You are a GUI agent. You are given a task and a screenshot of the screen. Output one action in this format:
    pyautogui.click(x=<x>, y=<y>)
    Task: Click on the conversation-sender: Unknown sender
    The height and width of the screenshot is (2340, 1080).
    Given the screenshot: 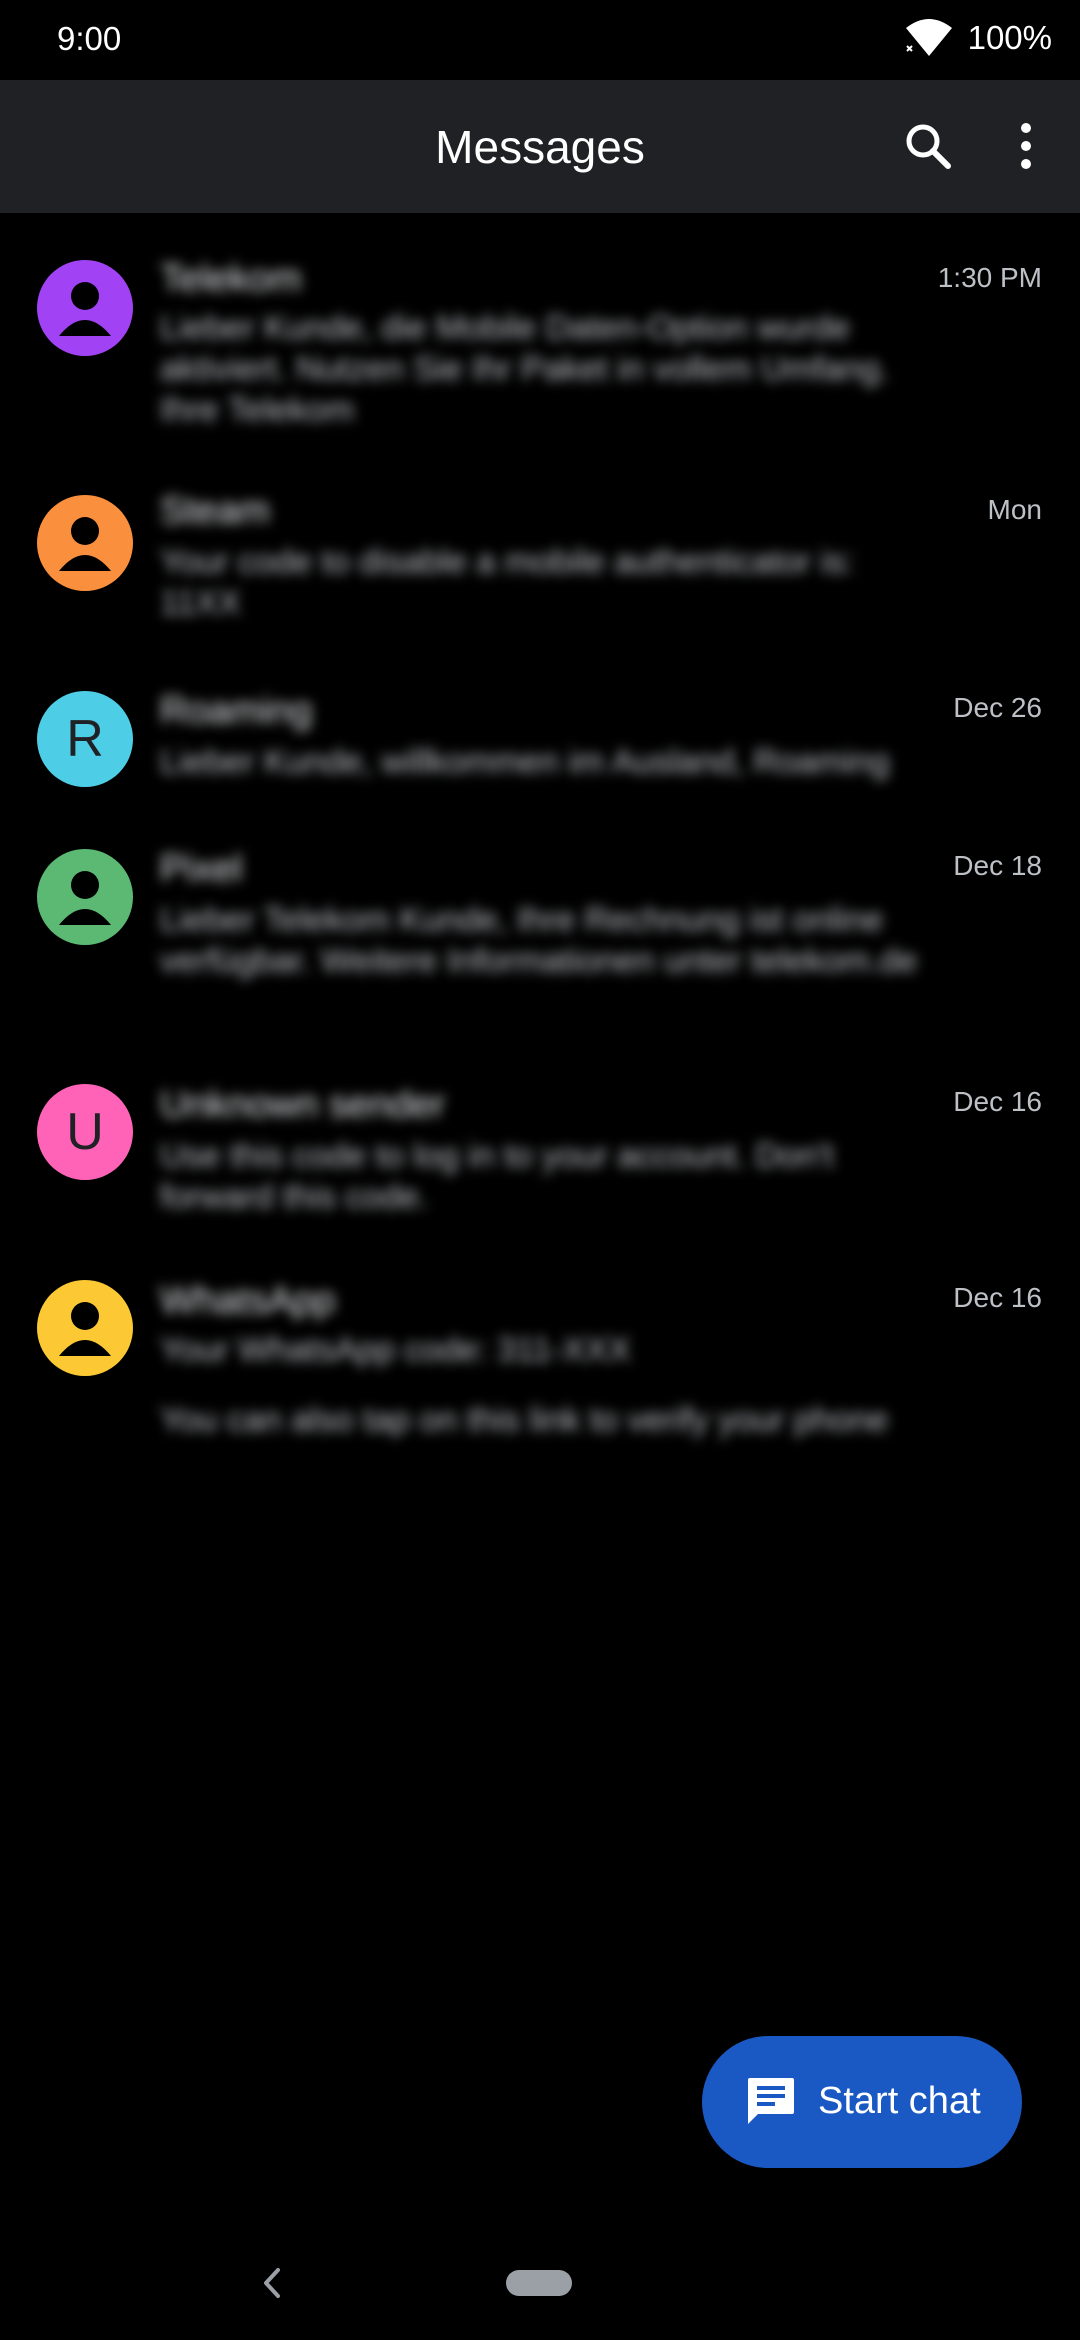 What is the action you would take?
    pyautogui.click(x=303, y=1105)
    